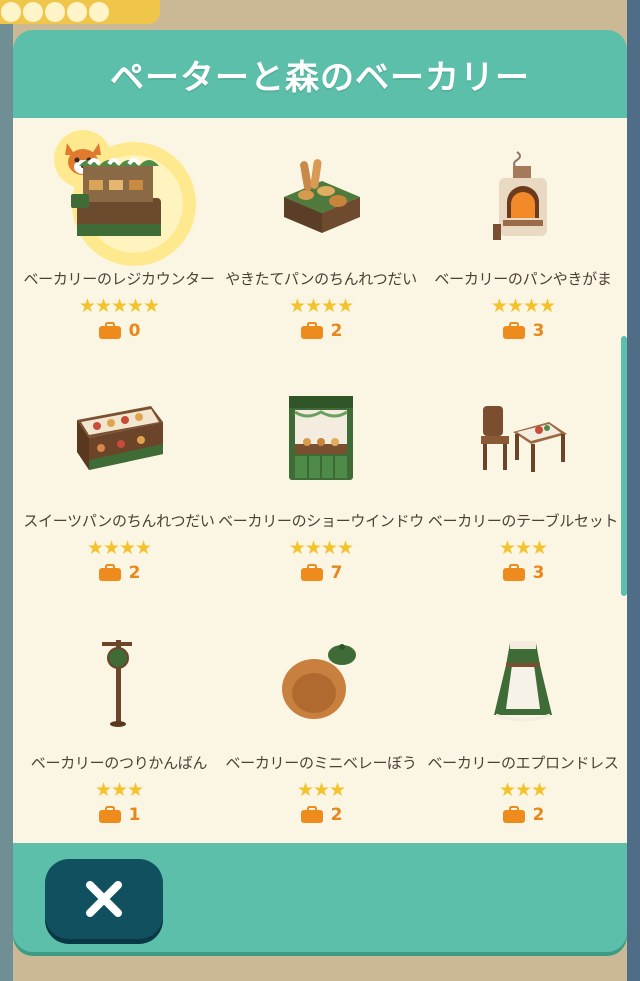 This screenshot has width=640, height=981. I want to click on owned-count: 0, so click(119, 331).